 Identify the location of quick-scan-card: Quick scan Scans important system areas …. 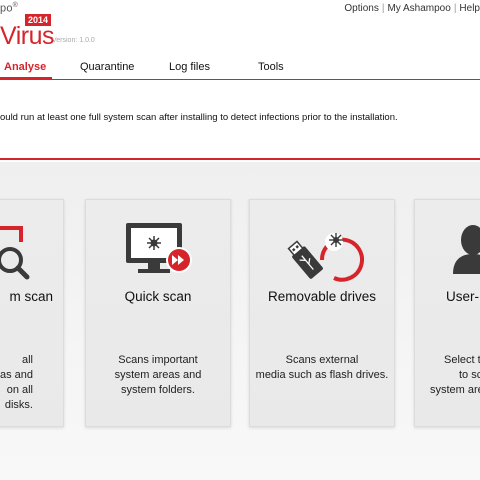
(158, 313).